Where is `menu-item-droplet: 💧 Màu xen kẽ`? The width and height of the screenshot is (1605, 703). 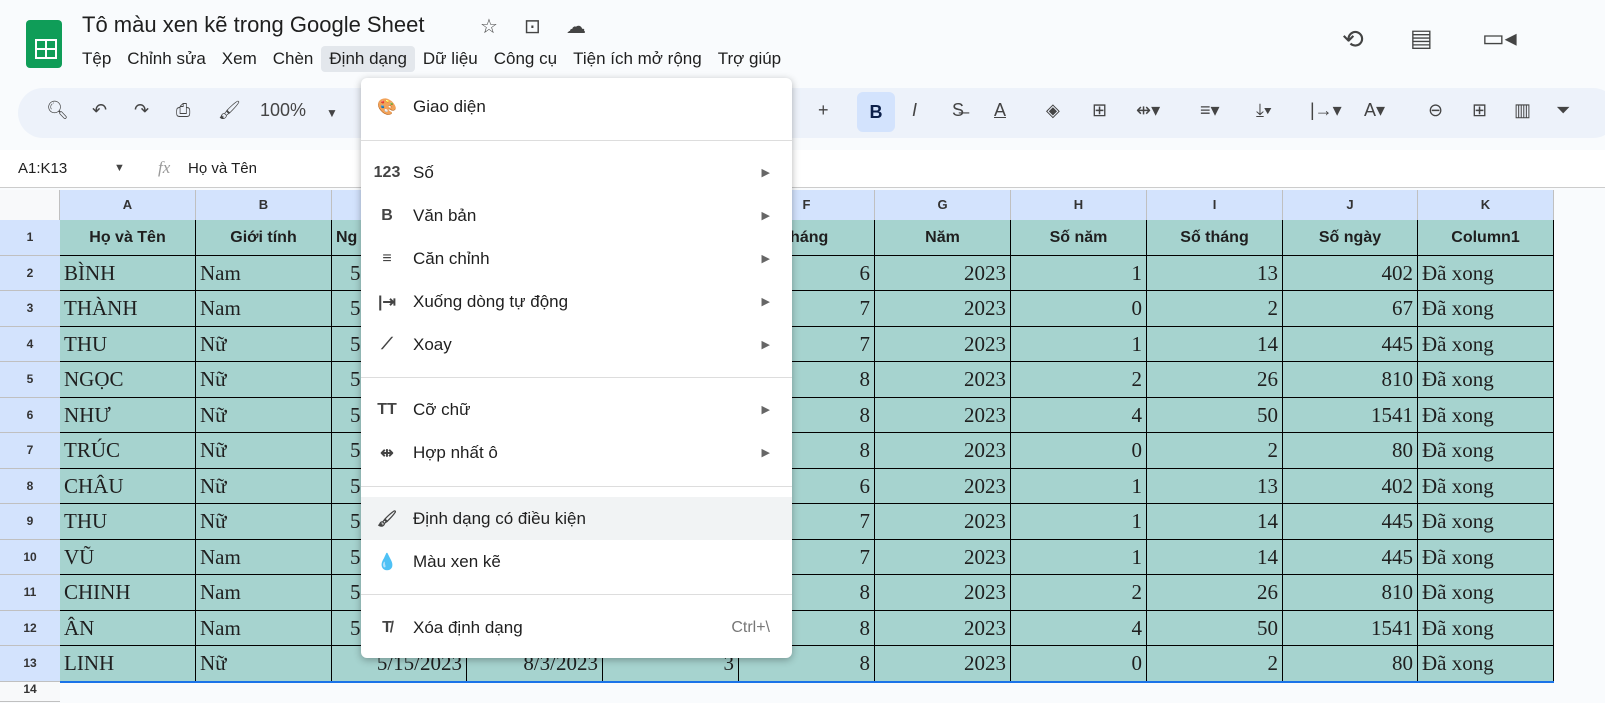
menu-item-droplet: 💧 Màu xen kẽ is located at coordinates (576, 561).